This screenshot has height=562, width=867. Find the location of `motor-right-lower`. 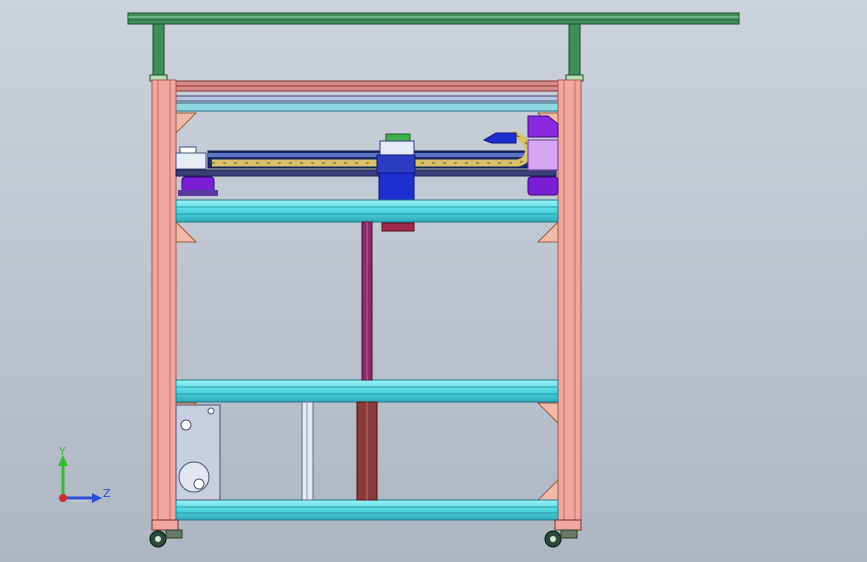

motor-right-lower is located at coordinates (543, 186).